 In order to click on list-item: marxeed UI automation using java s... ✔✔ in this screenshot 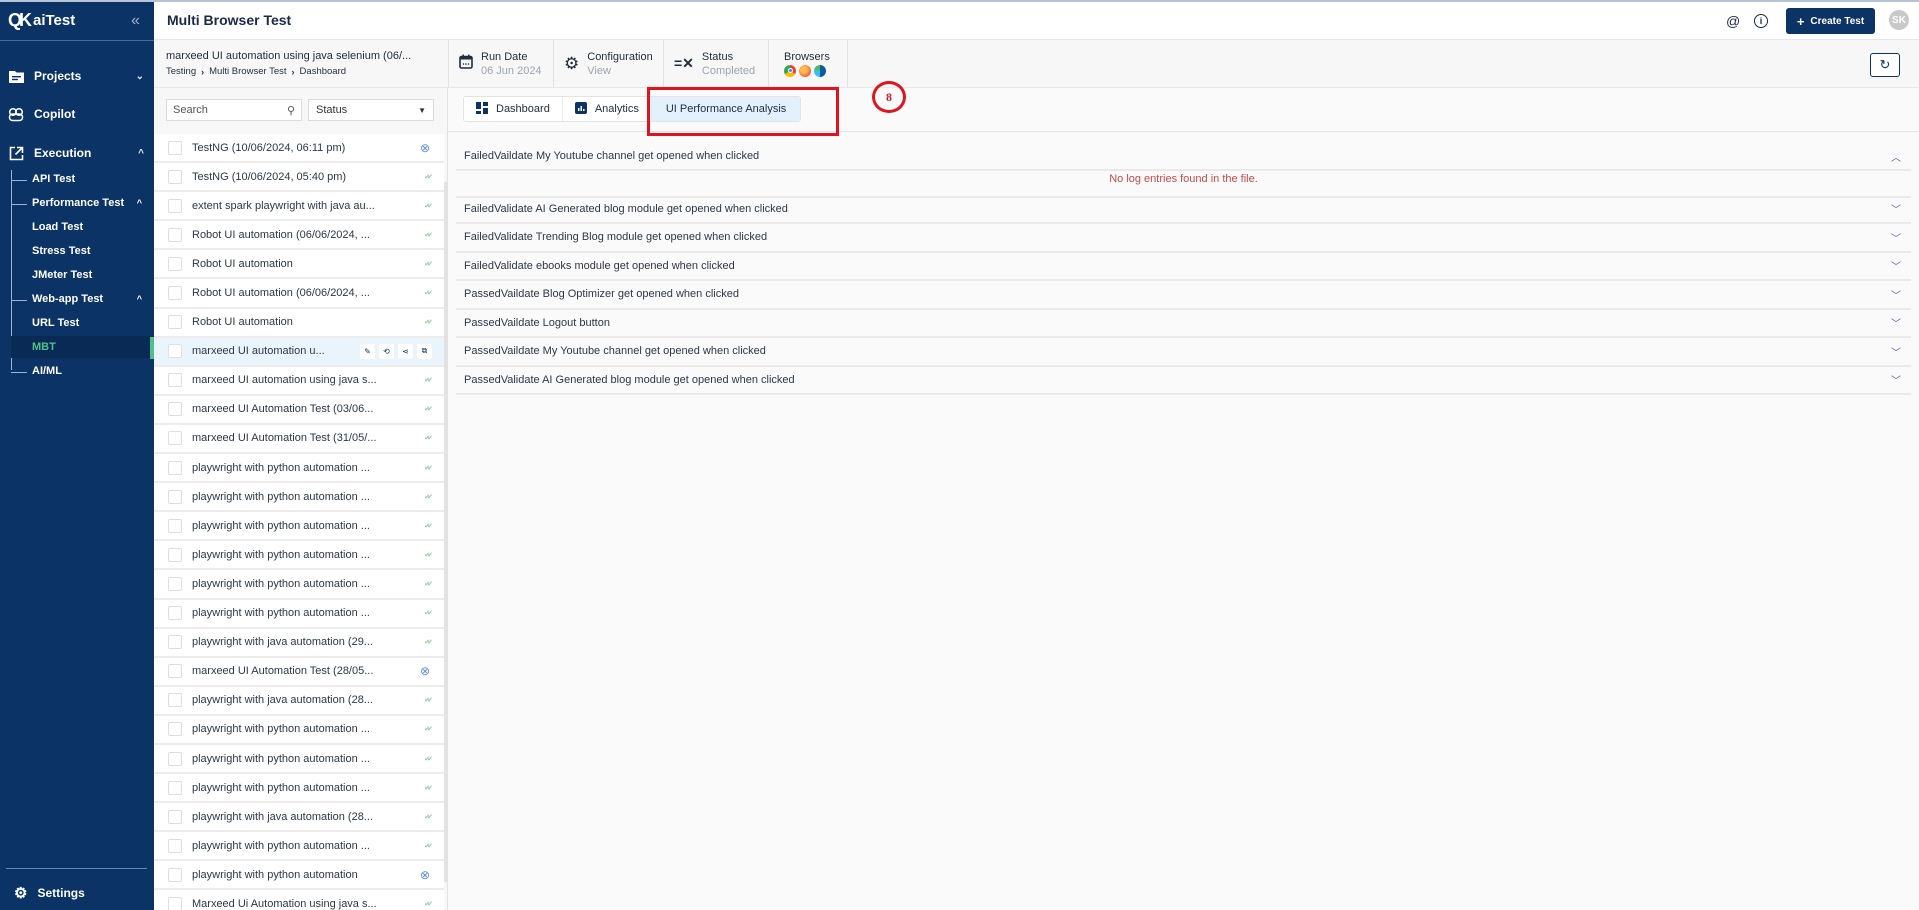, I will do `click(299, 381)`.